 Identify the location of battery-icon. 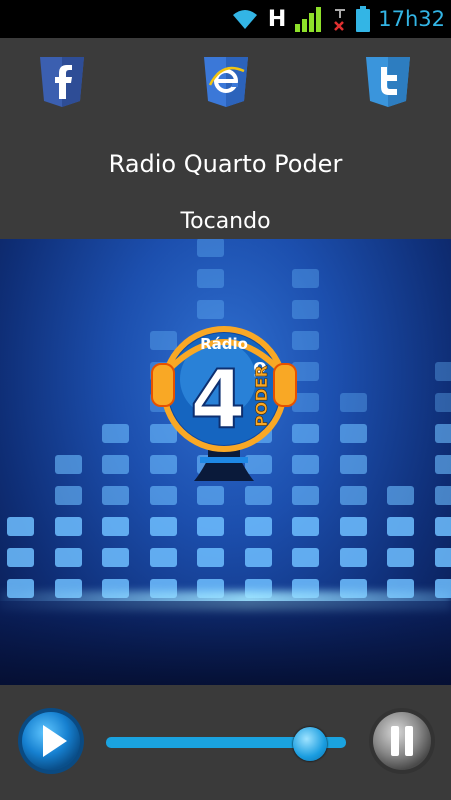
(363, 19).